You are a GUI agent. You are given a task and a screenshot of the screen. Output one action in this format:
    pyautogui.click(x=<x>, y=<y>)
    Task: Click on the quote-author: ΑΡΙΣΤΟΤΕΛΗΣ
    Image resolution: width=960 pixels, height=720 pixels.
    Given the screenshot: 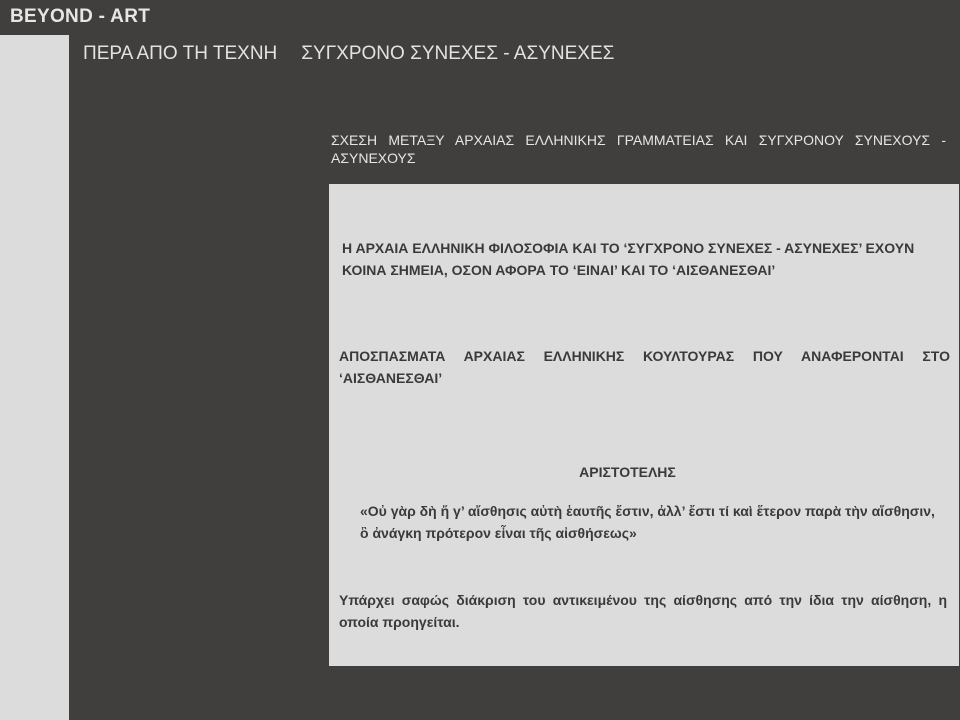 What is the action you would take?
    pyautogui.click(x=627, y=472)
    